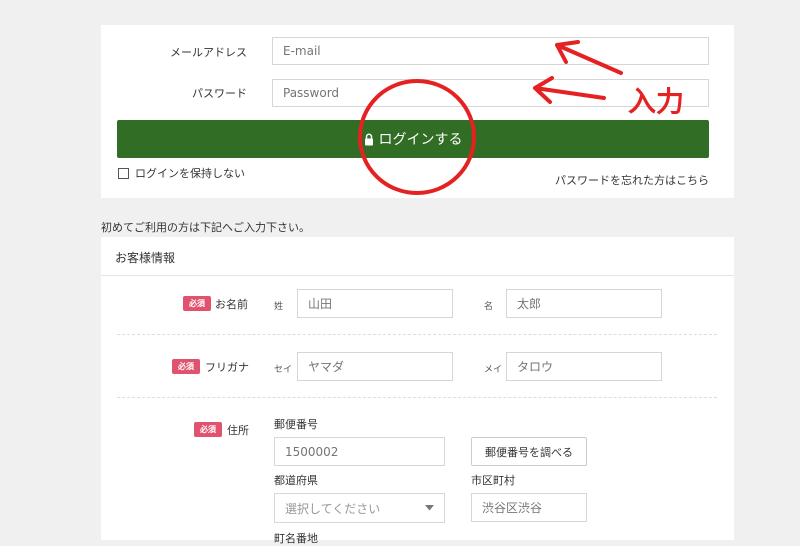 The width and height of the screenshot is (800, 546). What do you see at coordinates (417, 275) in the screenshot?
I see `section-divider` at bounding box center [417, 275].